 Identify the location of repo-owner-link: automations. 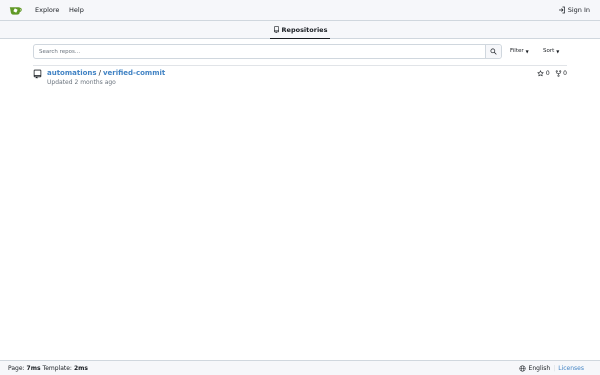
(72, 73).